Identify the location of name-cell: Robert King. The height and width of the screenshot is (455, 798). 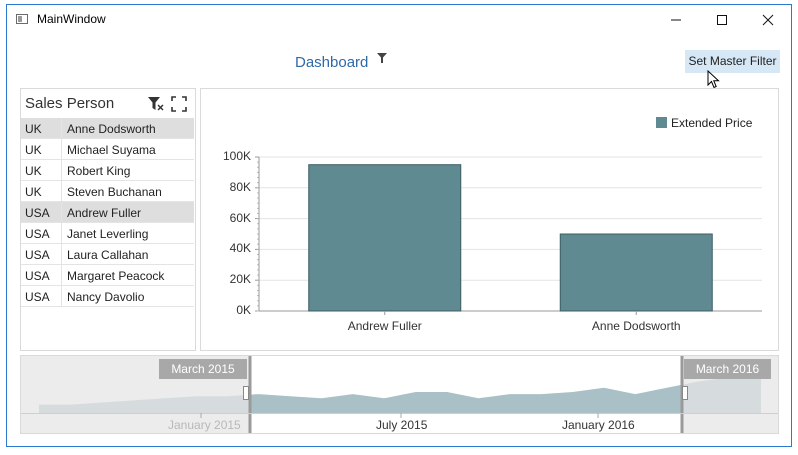
(99, 171).